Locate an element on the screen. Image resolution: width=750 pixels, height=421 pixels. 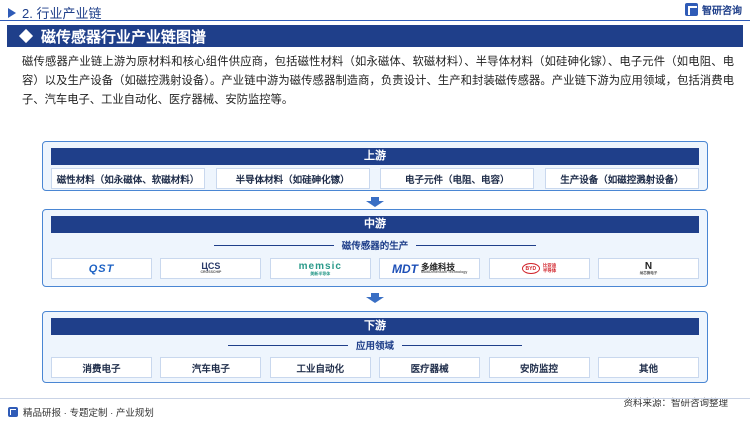
memsic-mark: memsic is located at coordinates (320, 266).